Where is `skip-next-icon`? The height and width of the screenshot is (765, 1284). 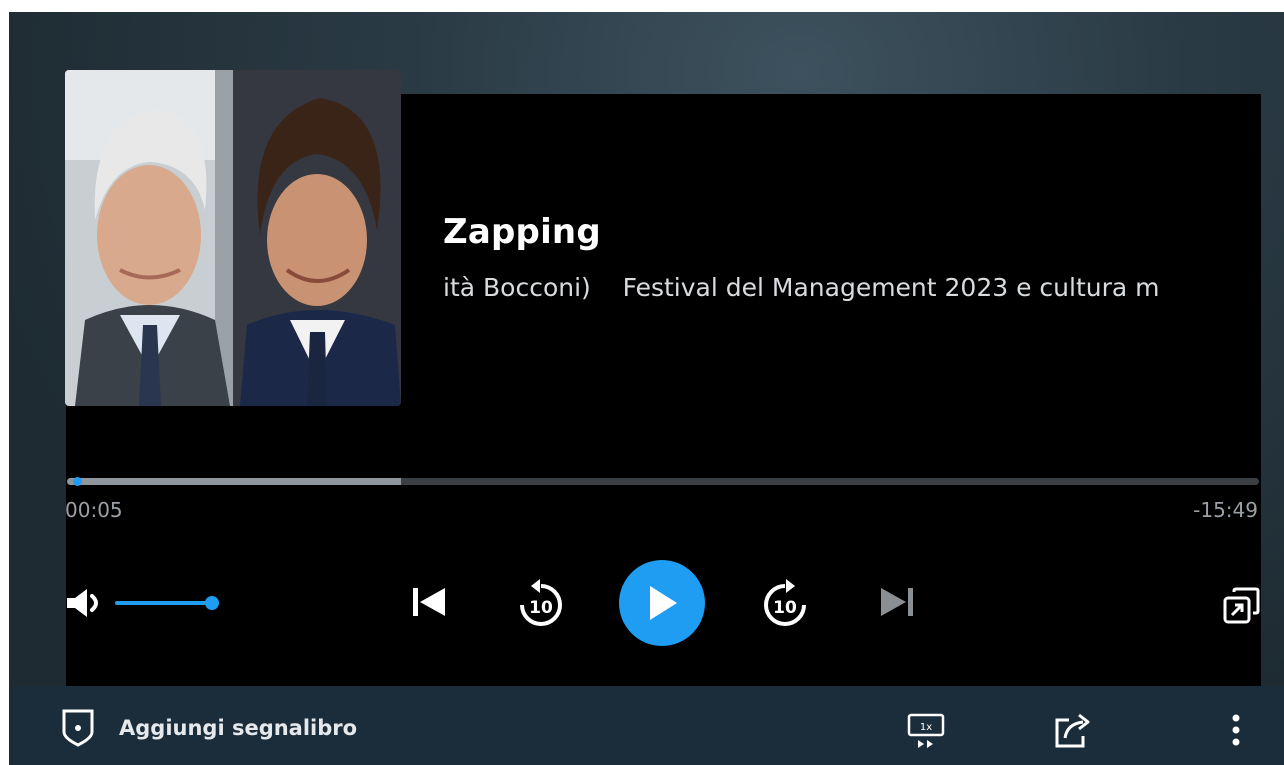 skip-next-icon is located at coordinates (897, 602).